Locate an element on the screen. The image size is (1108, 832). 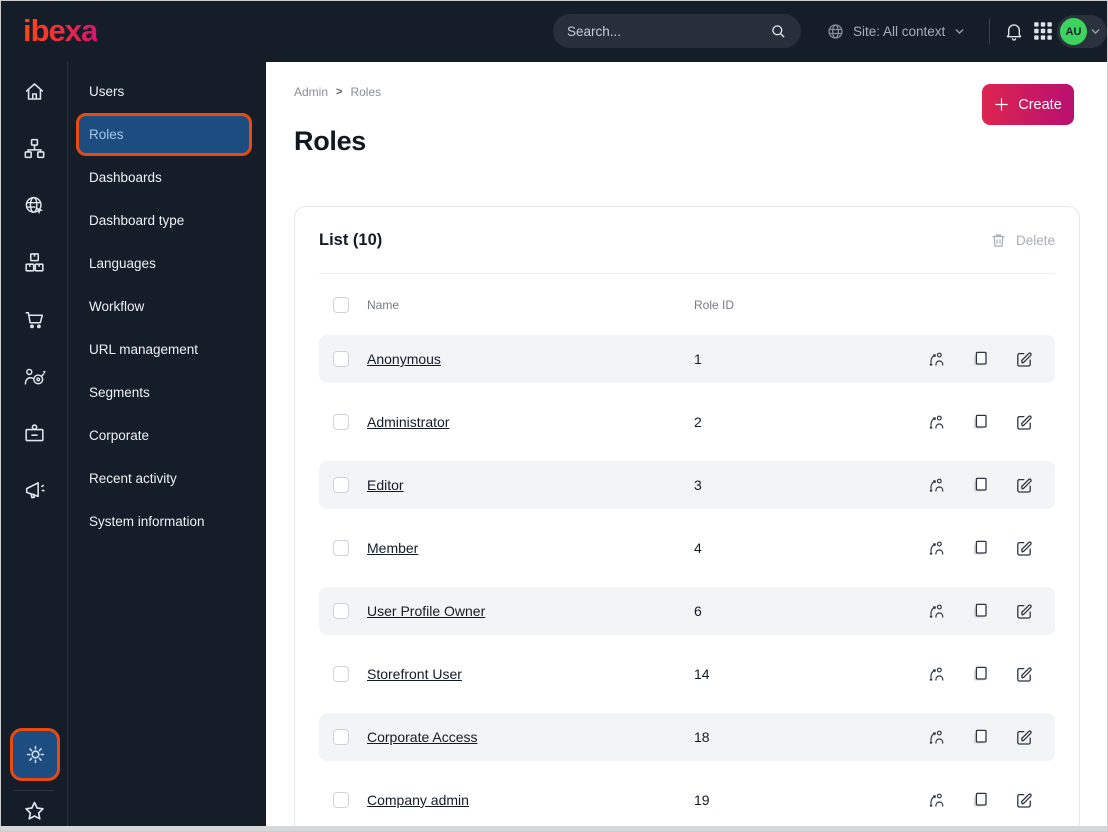
role-id: 1 is located at coordinates (698, 359).